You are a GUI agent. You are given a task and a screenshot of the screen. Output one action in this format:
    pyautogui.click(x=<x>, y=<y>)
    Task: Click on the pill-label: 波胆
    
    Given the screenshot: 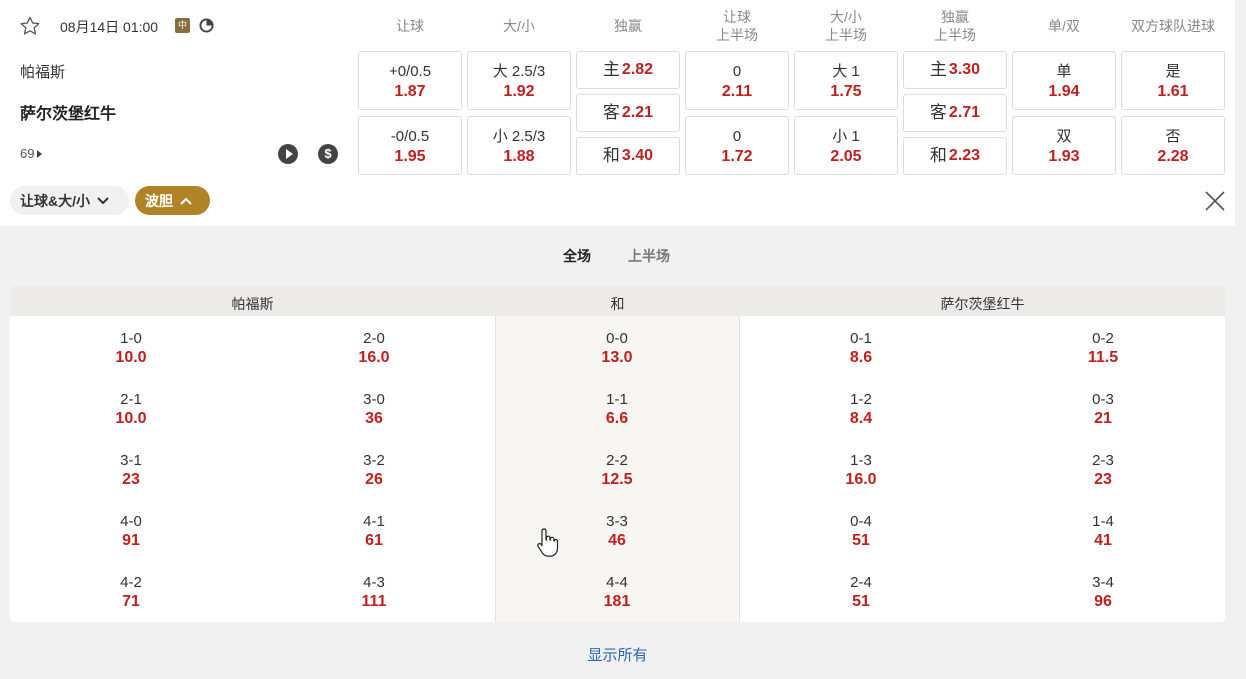 What is the action you would take?
    pyautogui.click(x=159, y=200)
    